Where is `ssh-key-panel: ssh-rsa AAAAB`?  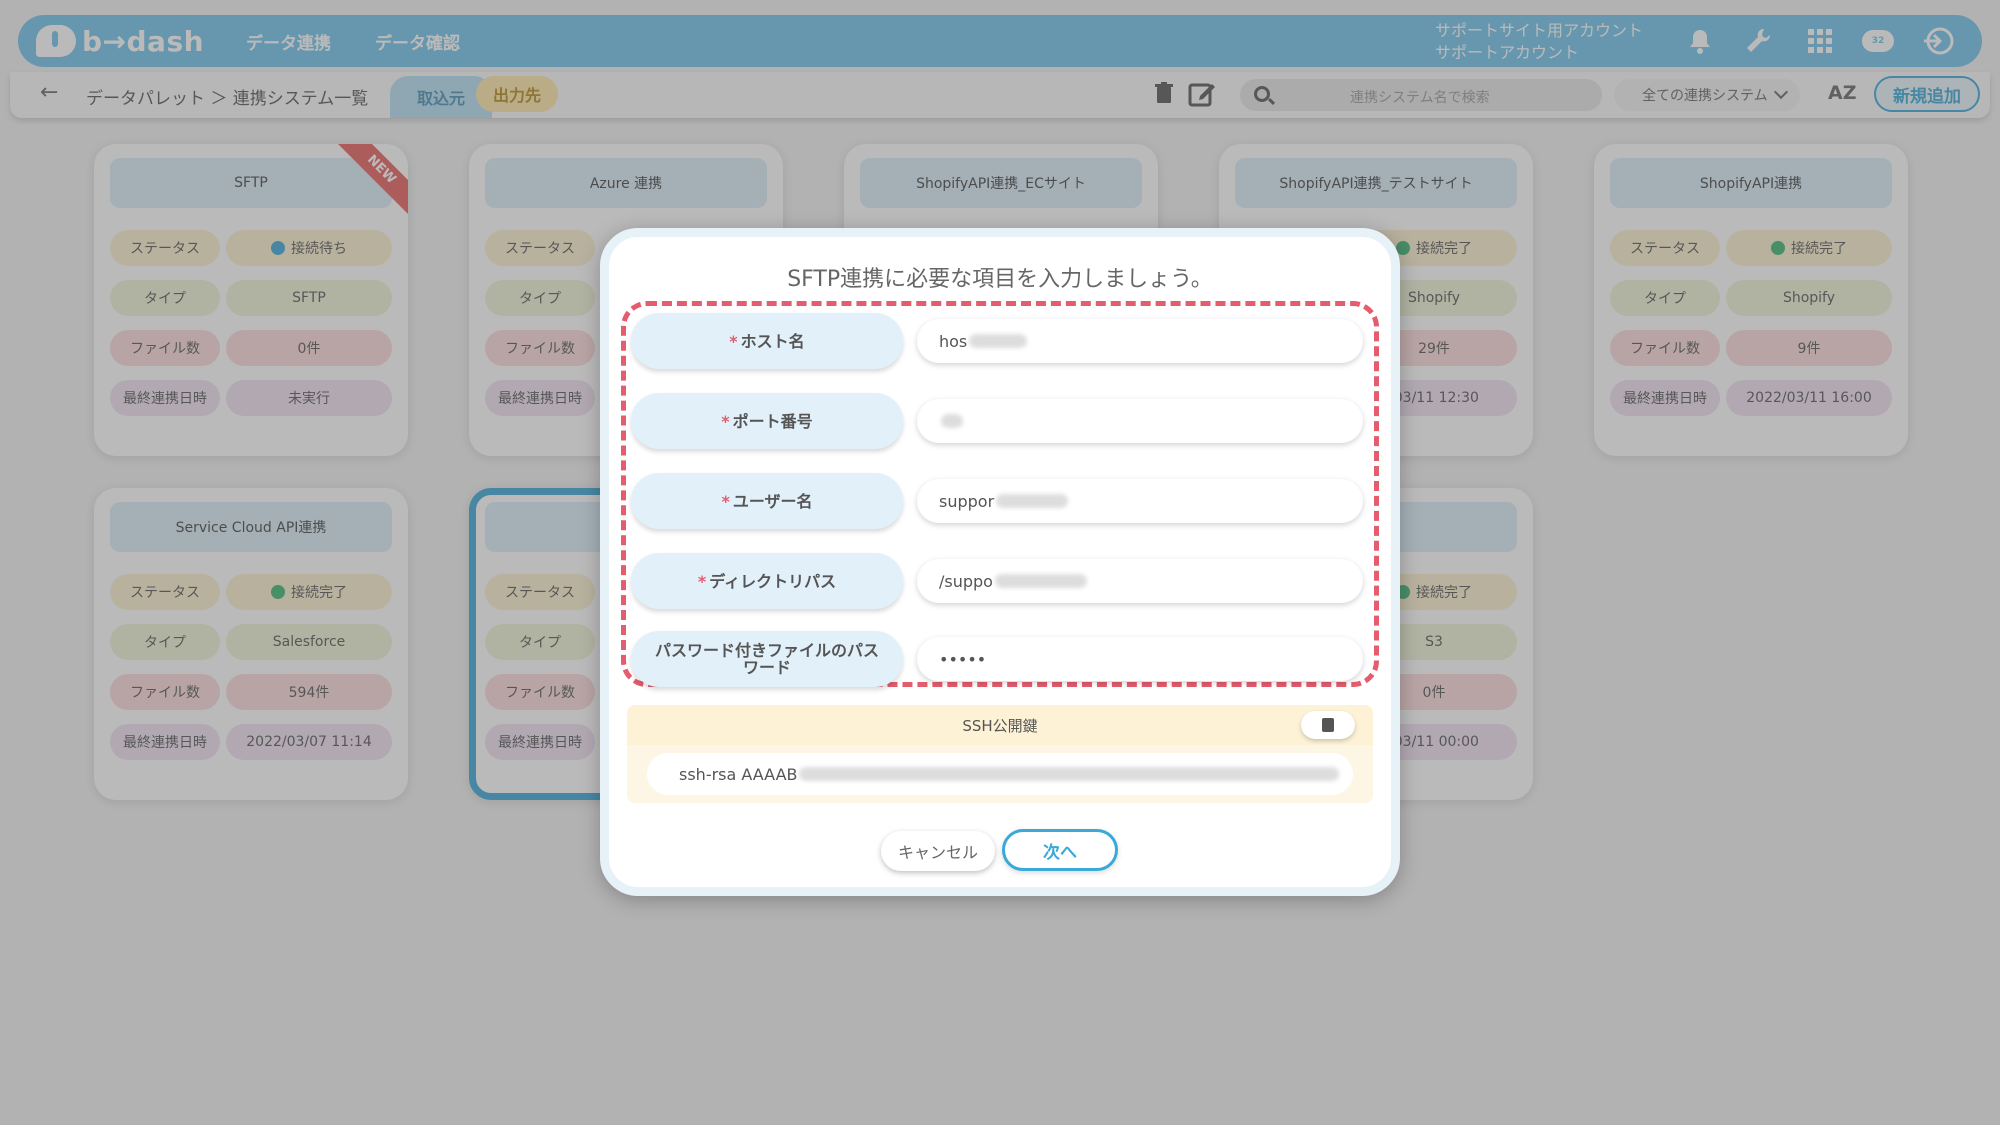 ssh-key-panel: ssh-rsa AAAAB is located at coordinates (1000, 774).